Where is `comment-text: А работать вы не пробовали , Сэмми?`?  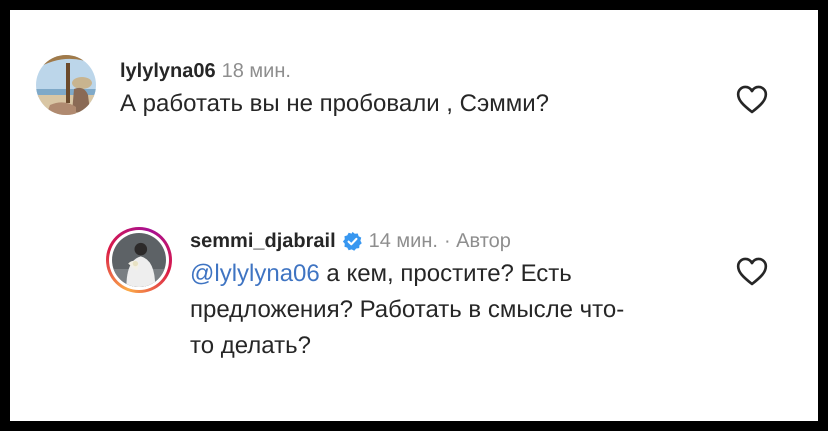
comment-text: А работать вы не пробовали , Сэмми? is located at coordinates (335, 104).